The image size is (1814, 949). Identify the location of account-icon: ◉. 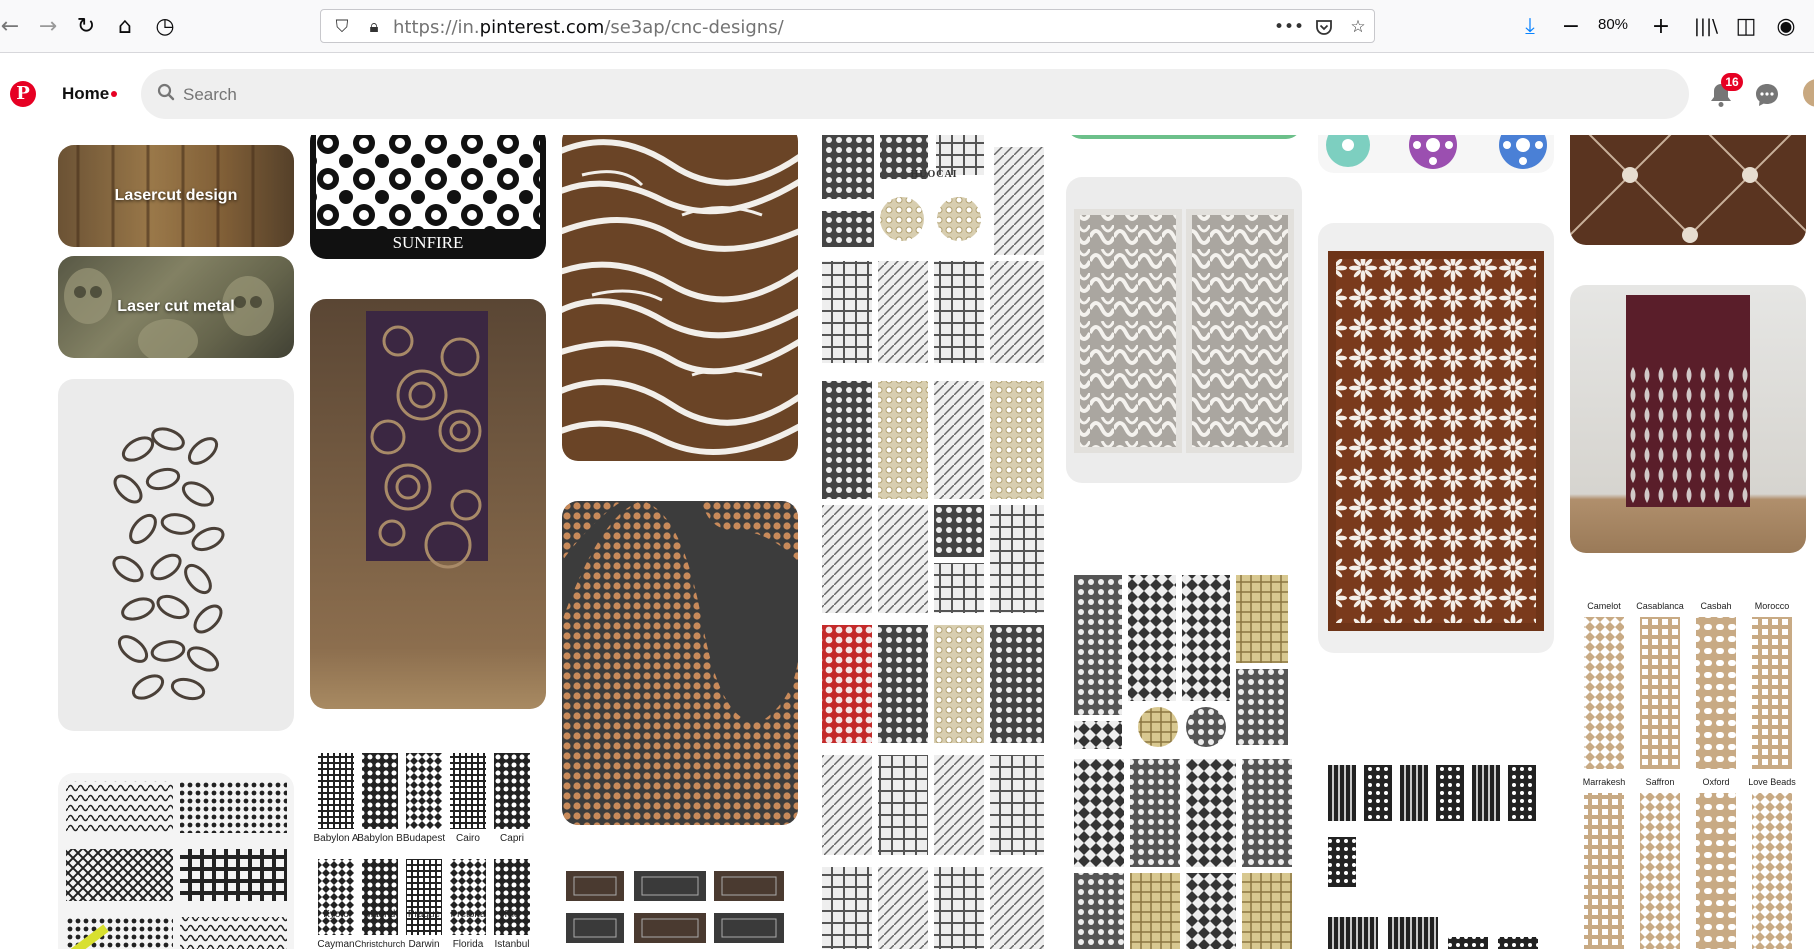
(1786, 26).